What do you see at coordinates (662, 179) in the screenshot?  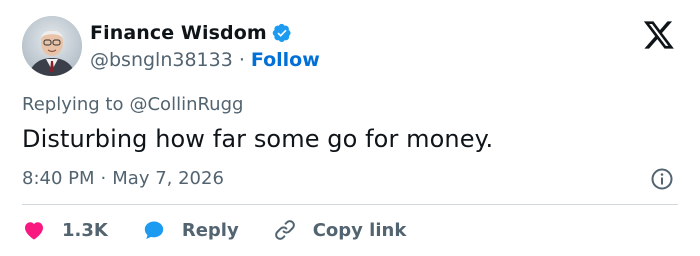 I see `info-icon` at bounding box center [662, 179].